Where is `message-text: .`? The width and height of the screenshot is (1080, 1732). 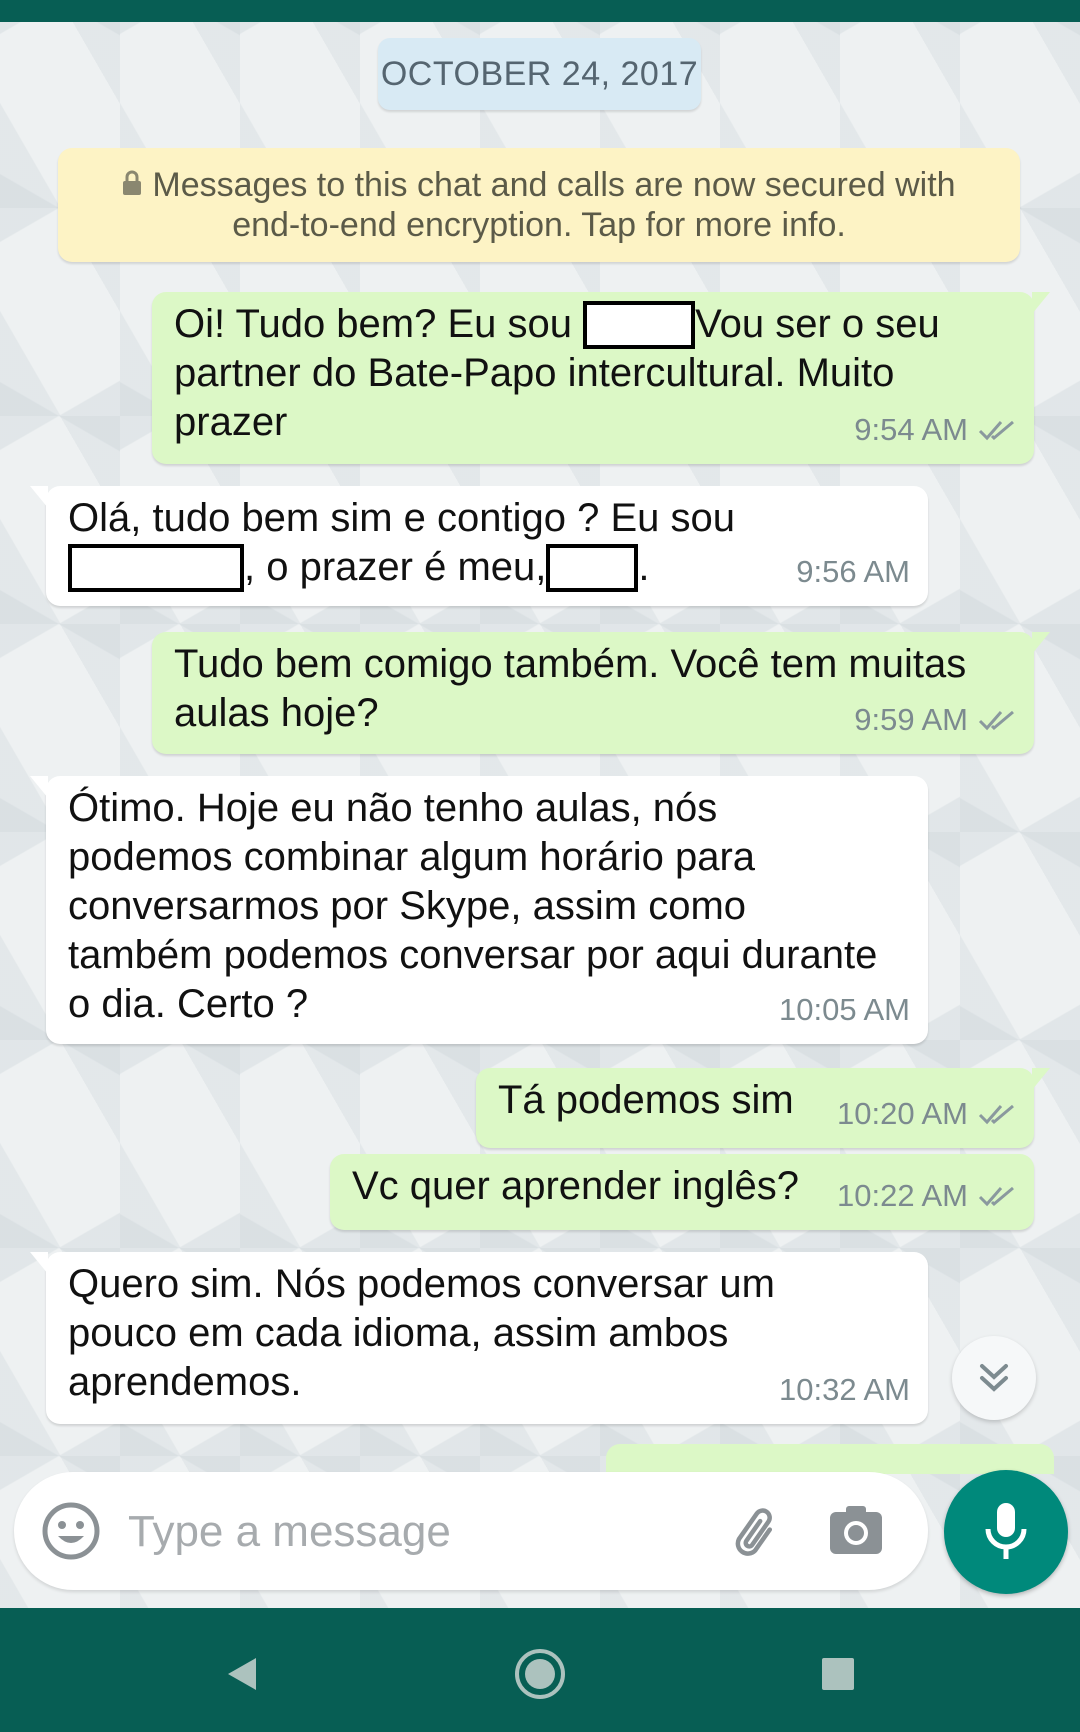 message-text: . is located at coordinates (644, 567).